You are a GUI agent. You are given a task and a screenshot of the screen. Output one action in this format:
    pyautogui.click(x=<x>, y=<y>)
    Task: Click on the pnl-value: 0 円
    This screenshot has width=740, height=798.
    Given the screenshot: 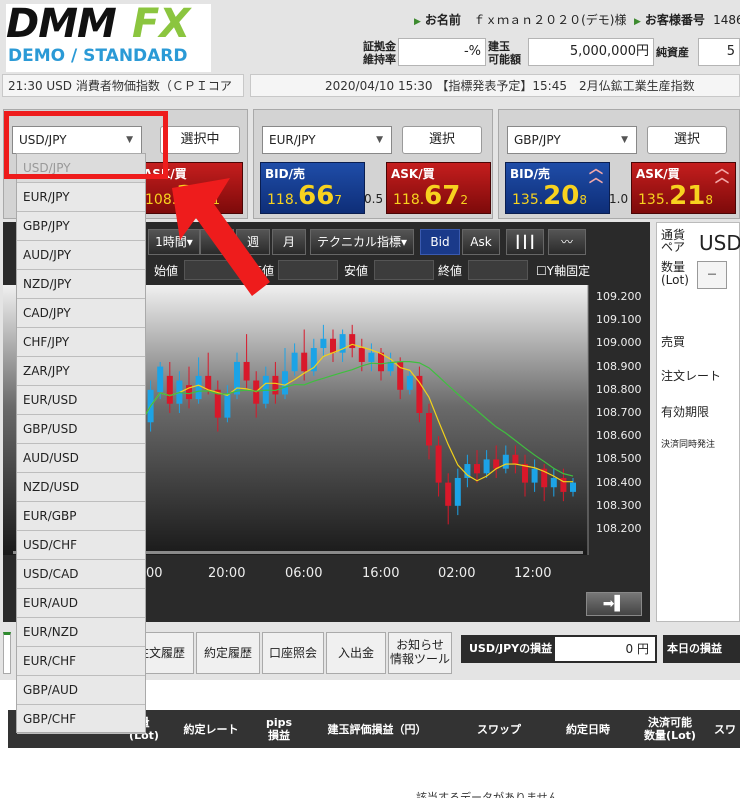 What is the action you would take?
    pyautogui.click(x=605, y=649)
    